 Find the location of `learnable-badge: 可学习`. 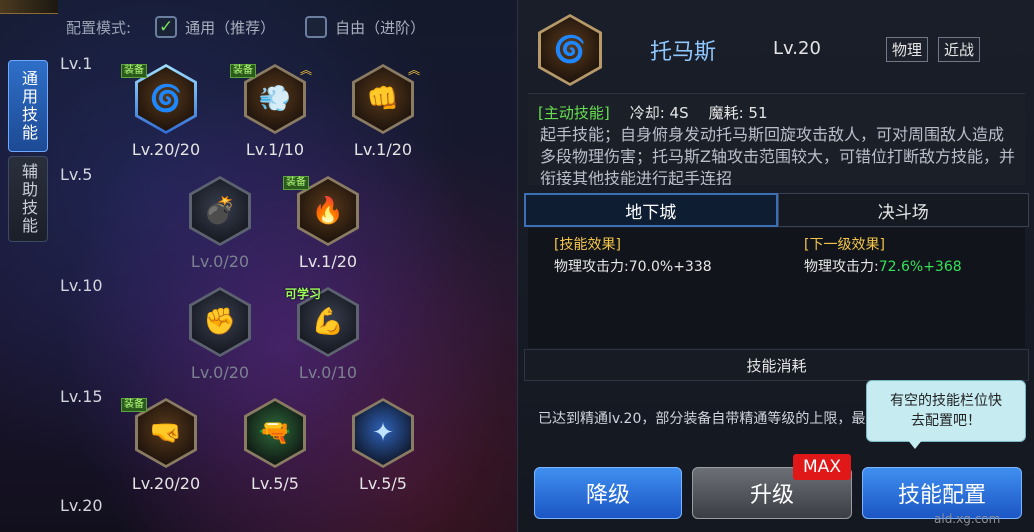

learnable-badge: 可学习 is located at coordinates (303, 294).